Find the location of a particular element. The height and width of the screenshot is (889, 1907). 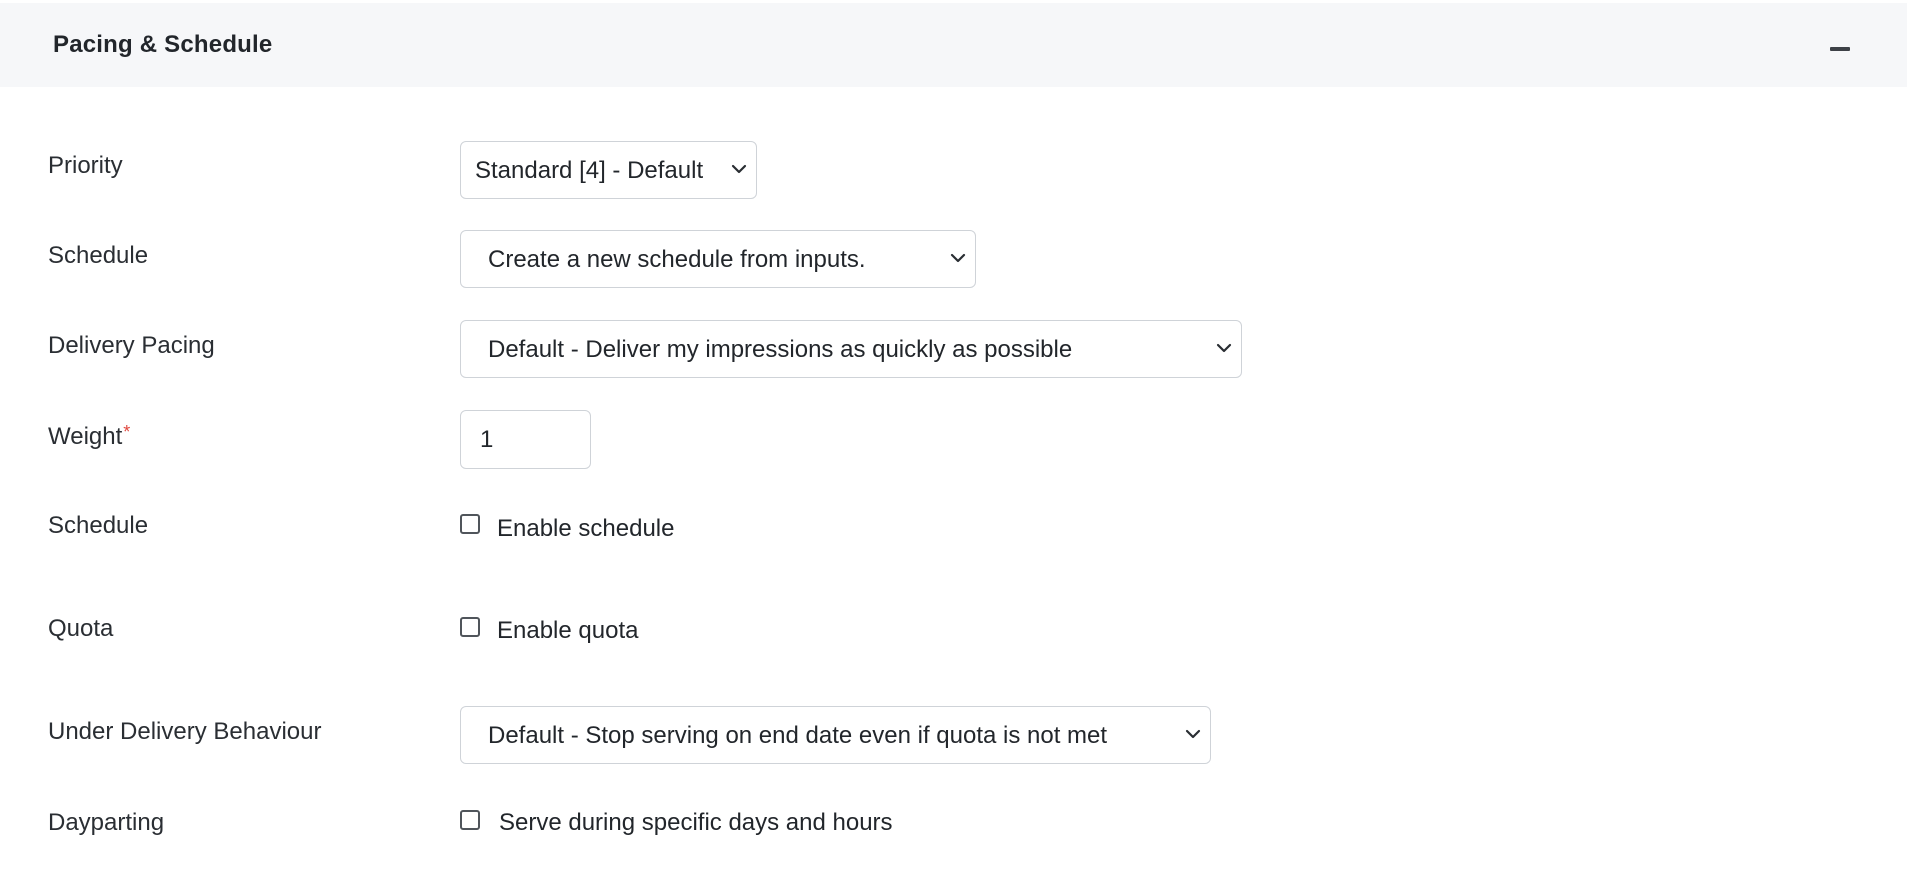

section-title: Pacing & Schedule is located at coordinates (163, 44).